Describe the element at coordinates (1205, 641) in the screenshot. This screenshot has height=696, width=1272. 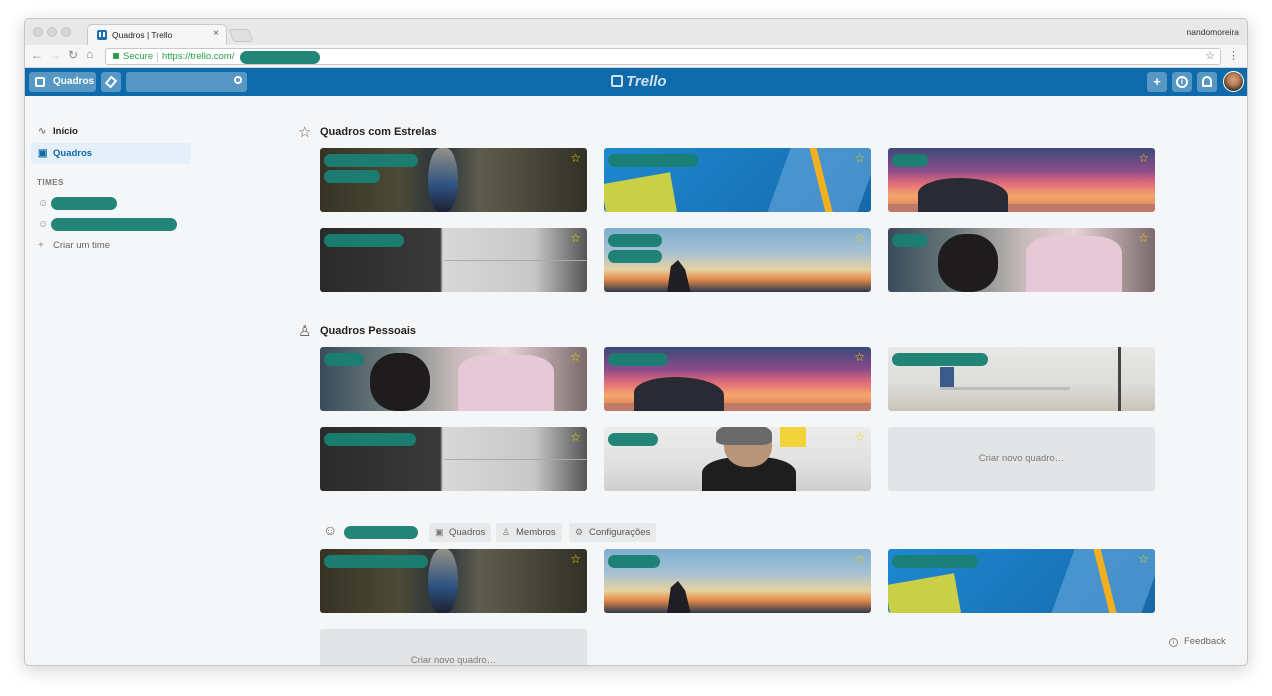
I see `feedback-label: Feedback` at that location.